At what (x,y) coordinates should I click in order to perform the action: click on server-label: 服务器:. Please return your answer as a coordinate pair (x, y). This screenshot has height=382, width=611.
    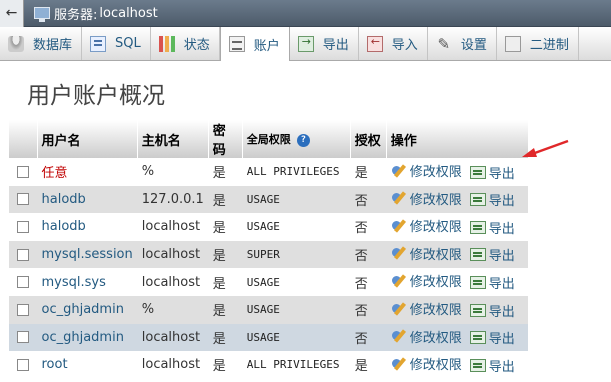
    Looking at the image, I should click on (76, 15).